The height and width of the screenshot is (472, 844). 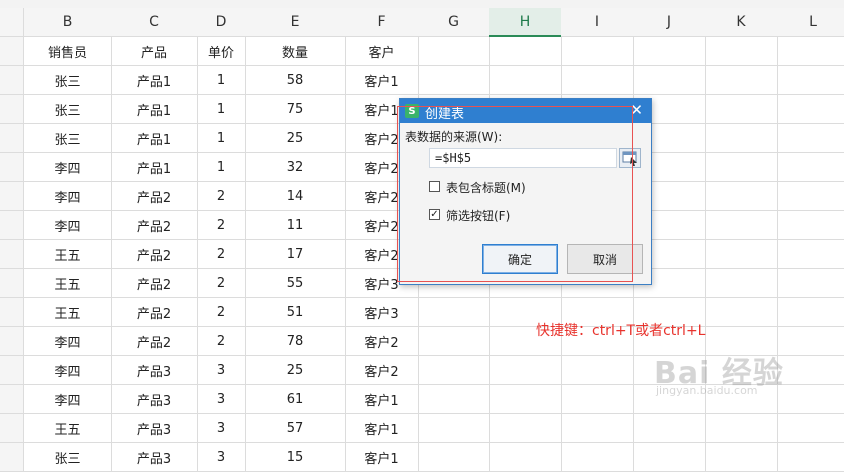 What do you see at coordinates (741, 22) in the screenshot?
I see `column-header-k: K` at bounding box center [741, 22].